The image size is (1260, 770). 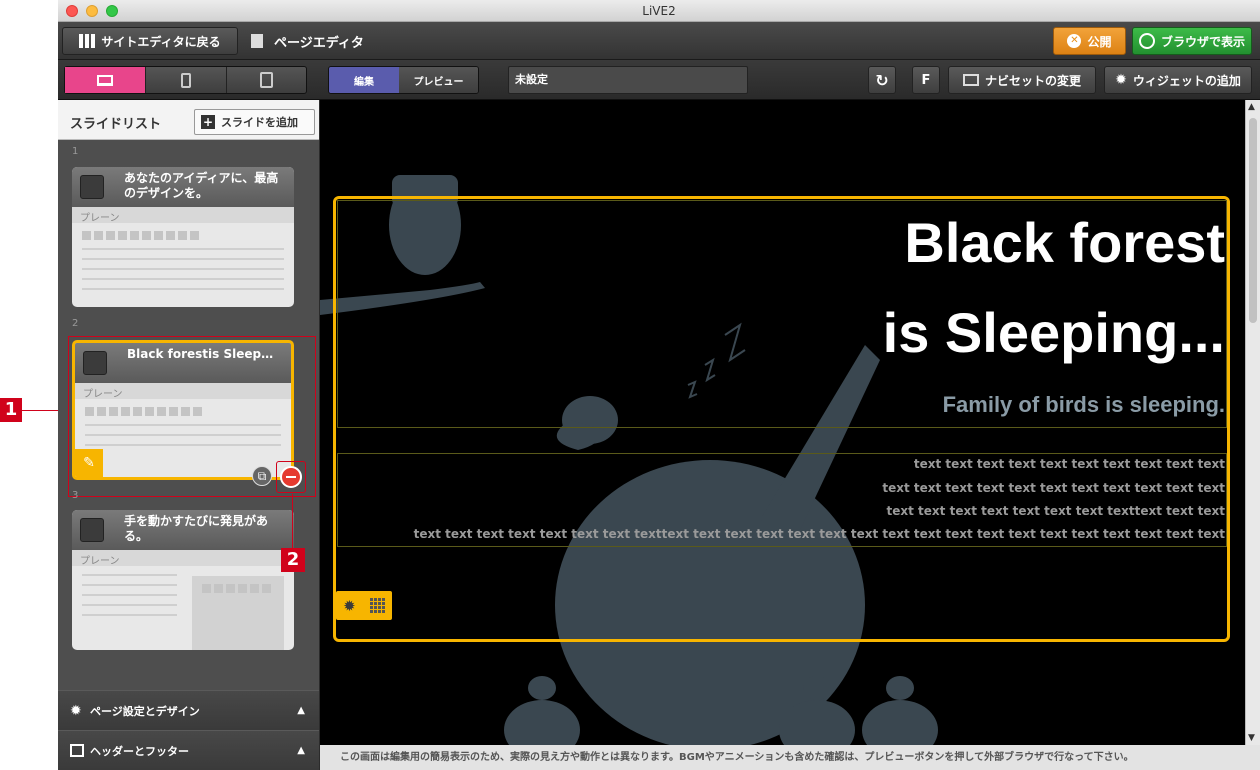 What do you see at coordinates (1253, 220) in the screenshot?
I see `scroll-thumb` at bounding box center [1253, 220].